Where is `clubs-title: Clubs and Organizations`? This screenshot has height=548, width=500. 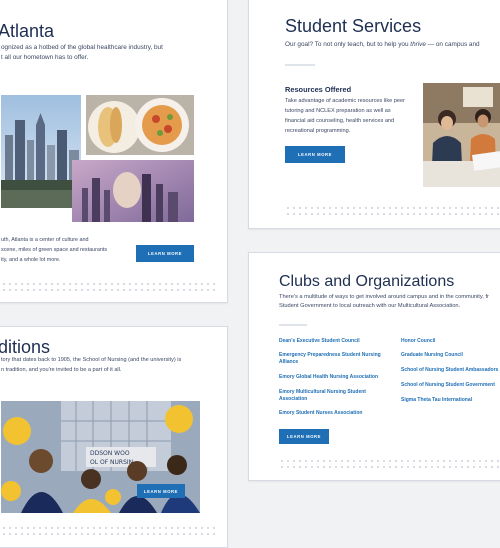
clubs-title: Clubs and Organizations is located at coordinates (367, 281).